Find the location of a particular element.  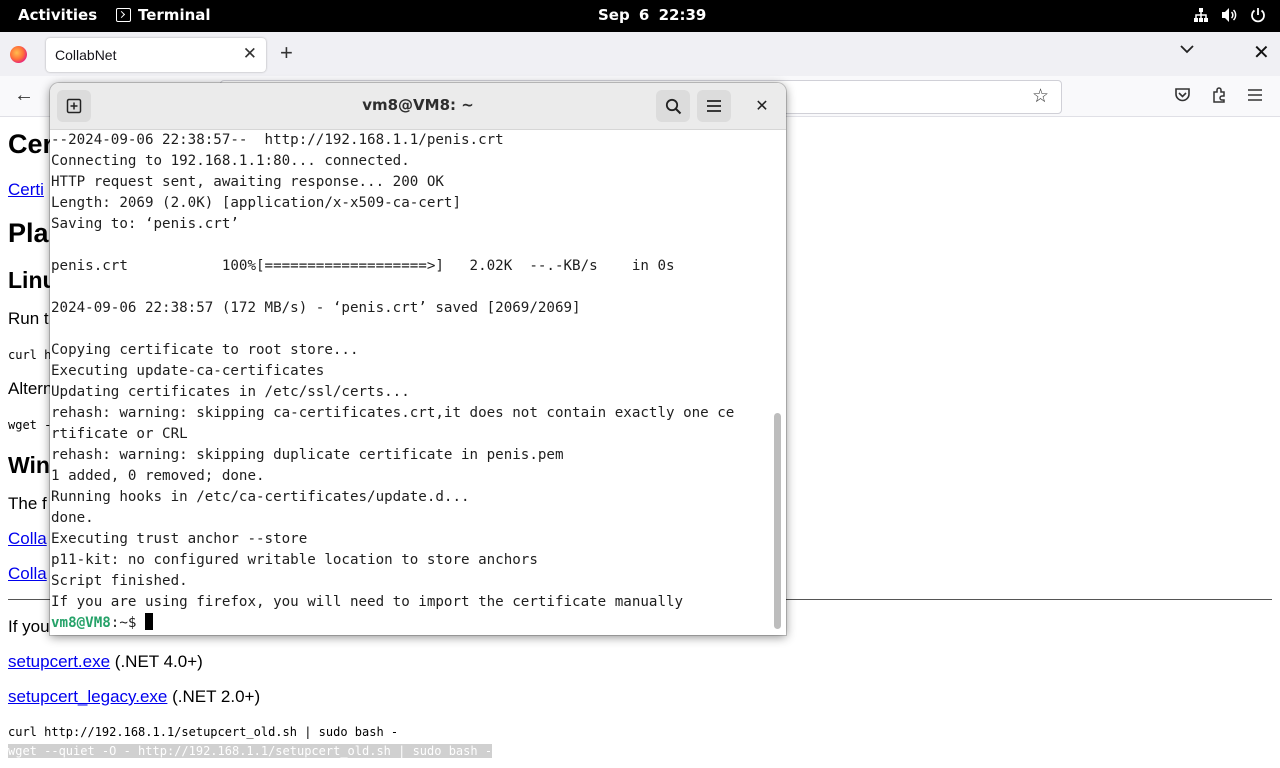

curl-command: curl h is located at coordinates (30, 355).